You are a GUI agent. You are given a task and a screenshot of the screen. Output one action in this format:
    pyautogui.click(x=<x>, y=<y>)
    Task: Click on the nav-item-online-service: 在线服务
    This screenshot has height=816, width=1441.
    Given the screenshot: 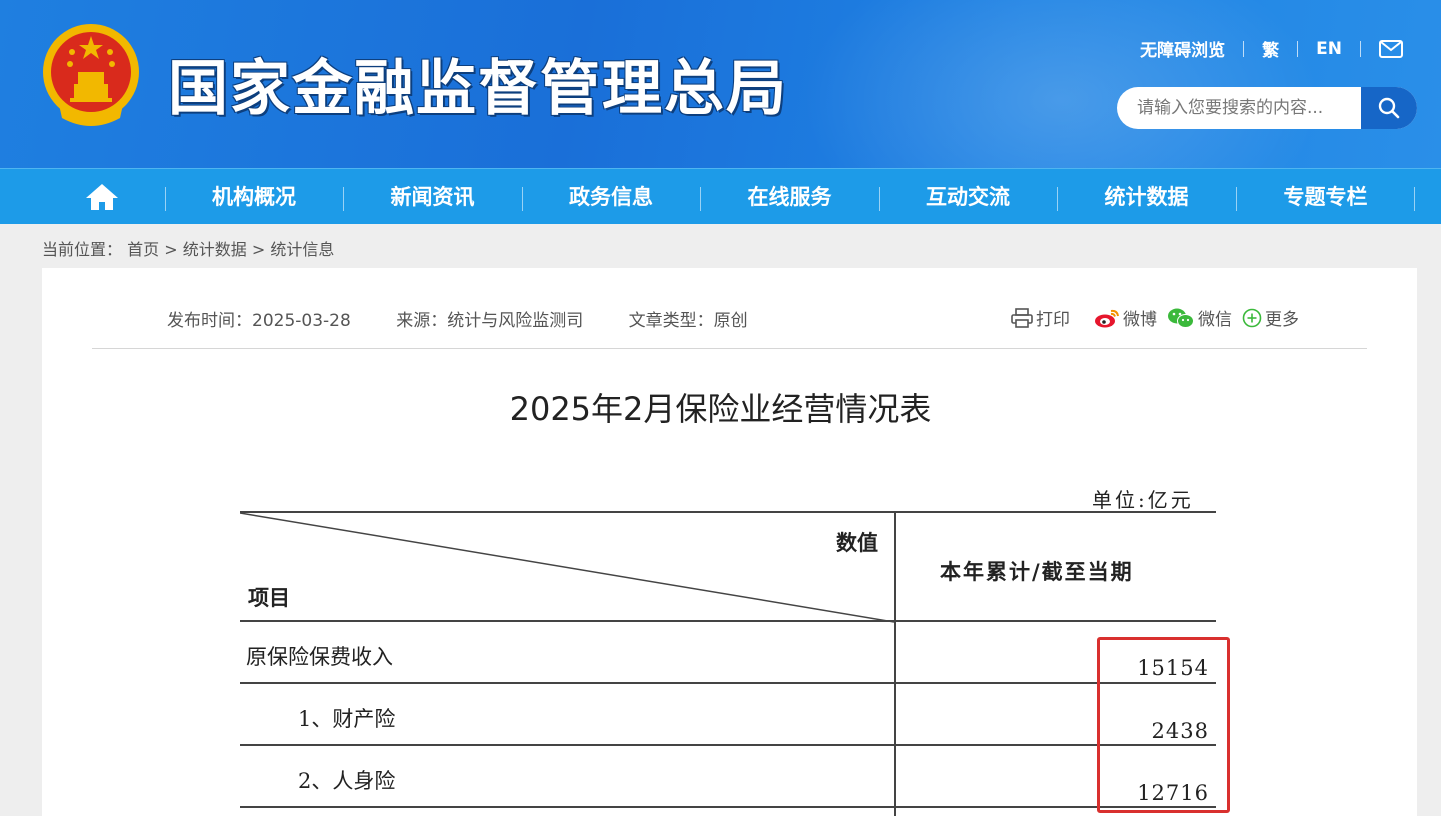 What is the action you would take?
    pyautogui.click(x=789, y=197)
    